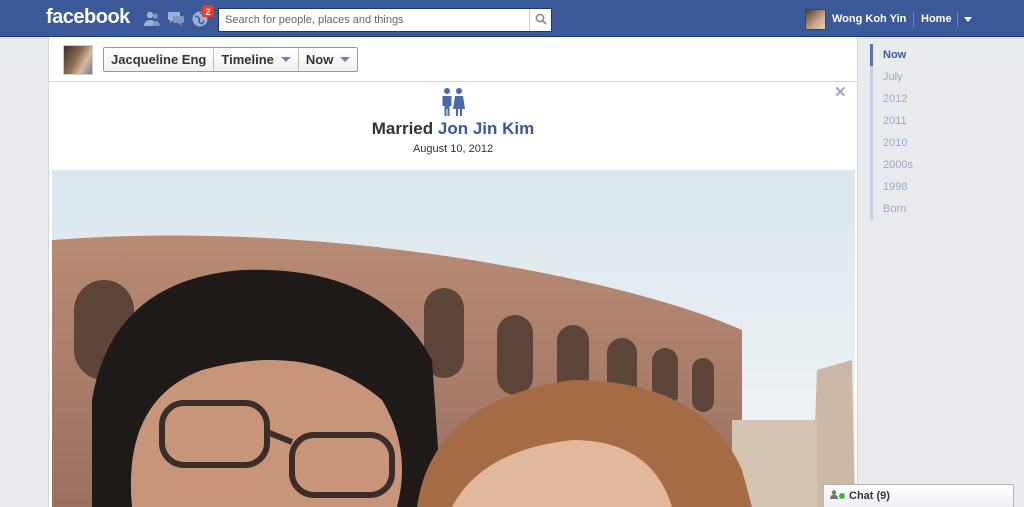  What do you see at coordinates (208, 11) in the screenshot?
I see `notification-count-badge: 2` at bounding box center [208, 11].